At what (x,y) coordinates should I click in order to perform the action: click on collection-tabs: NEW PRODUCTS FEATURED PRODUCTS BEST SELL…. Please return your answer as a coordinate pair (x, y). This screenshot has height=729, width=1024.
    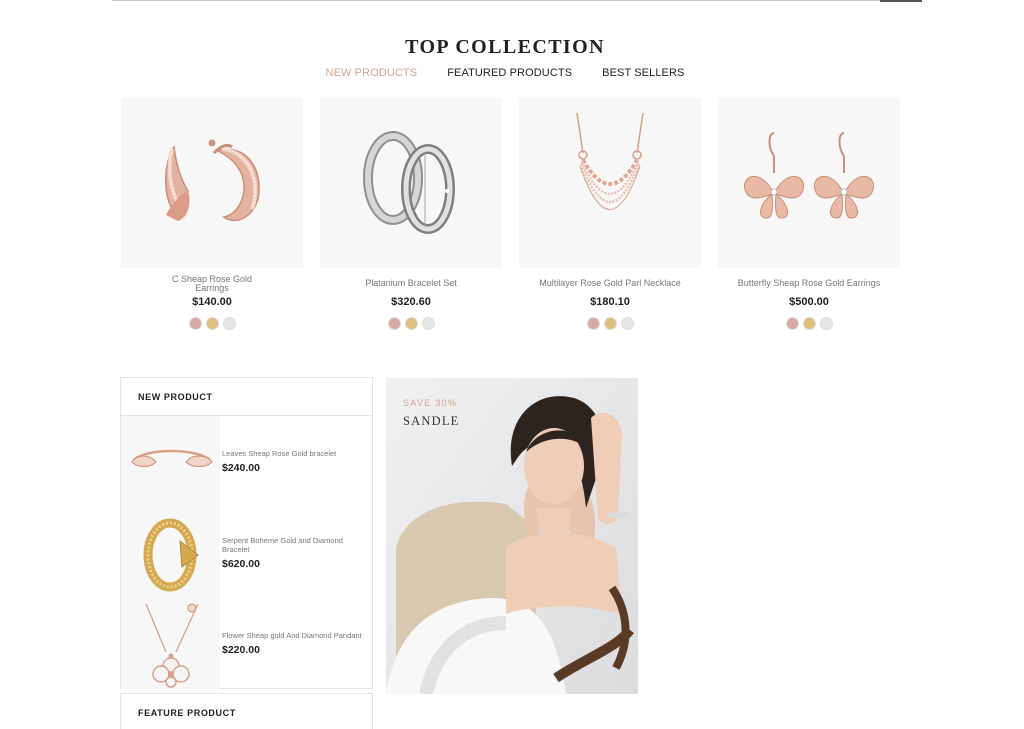
    Looking at the image, I should click on (505, 73).